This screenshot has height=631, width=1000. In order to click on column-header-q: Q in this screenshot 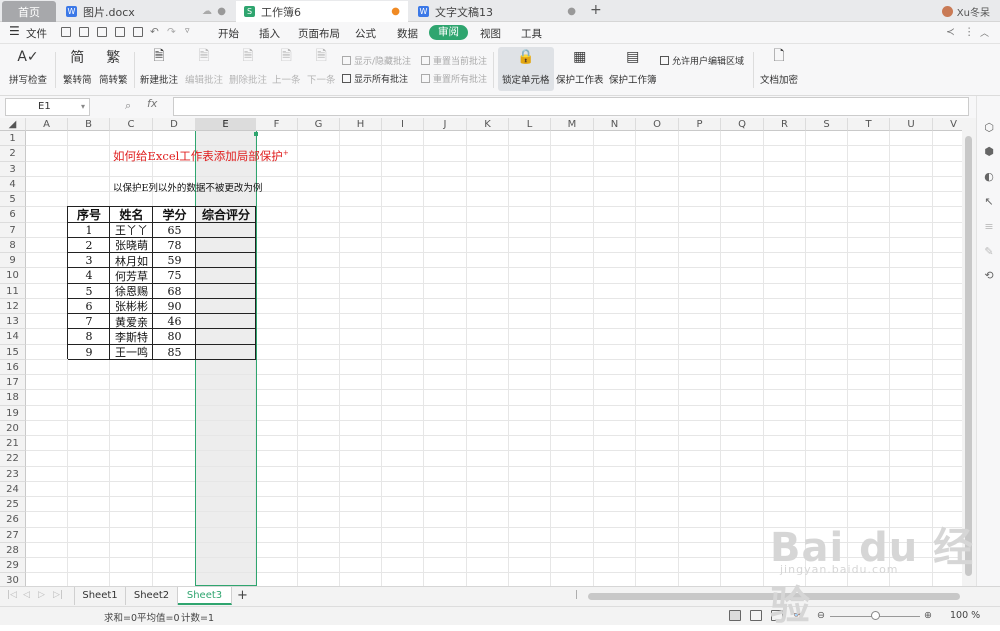, I will do `click(742, 124)`.